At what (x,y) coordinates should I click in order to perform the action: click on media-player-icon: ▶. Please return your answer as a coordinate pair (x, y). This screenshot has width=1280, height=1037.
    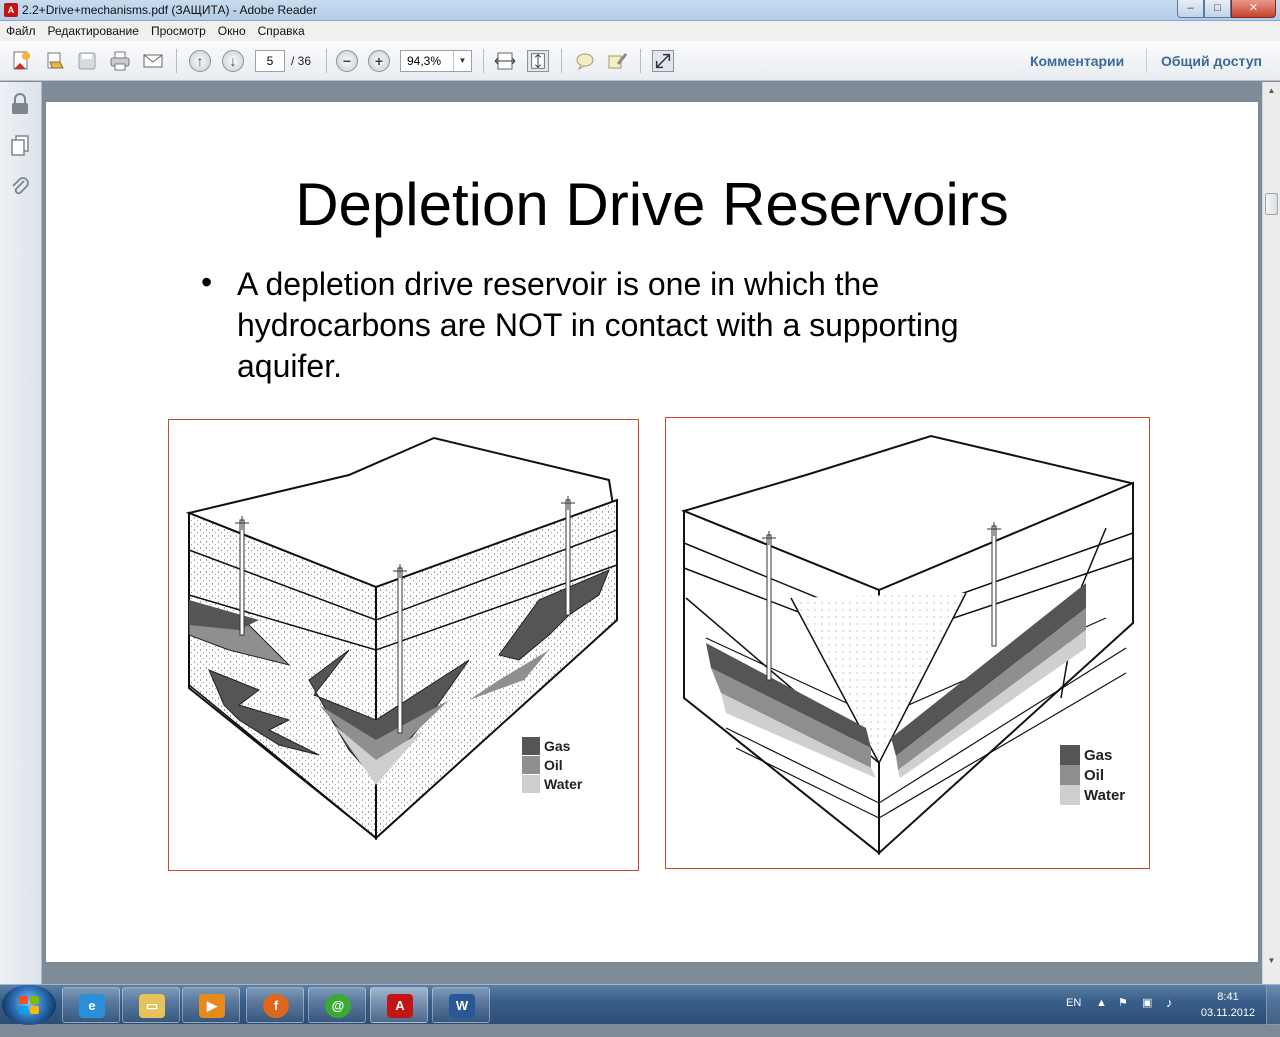
    Looking at the image, I should click on (212, 1006).